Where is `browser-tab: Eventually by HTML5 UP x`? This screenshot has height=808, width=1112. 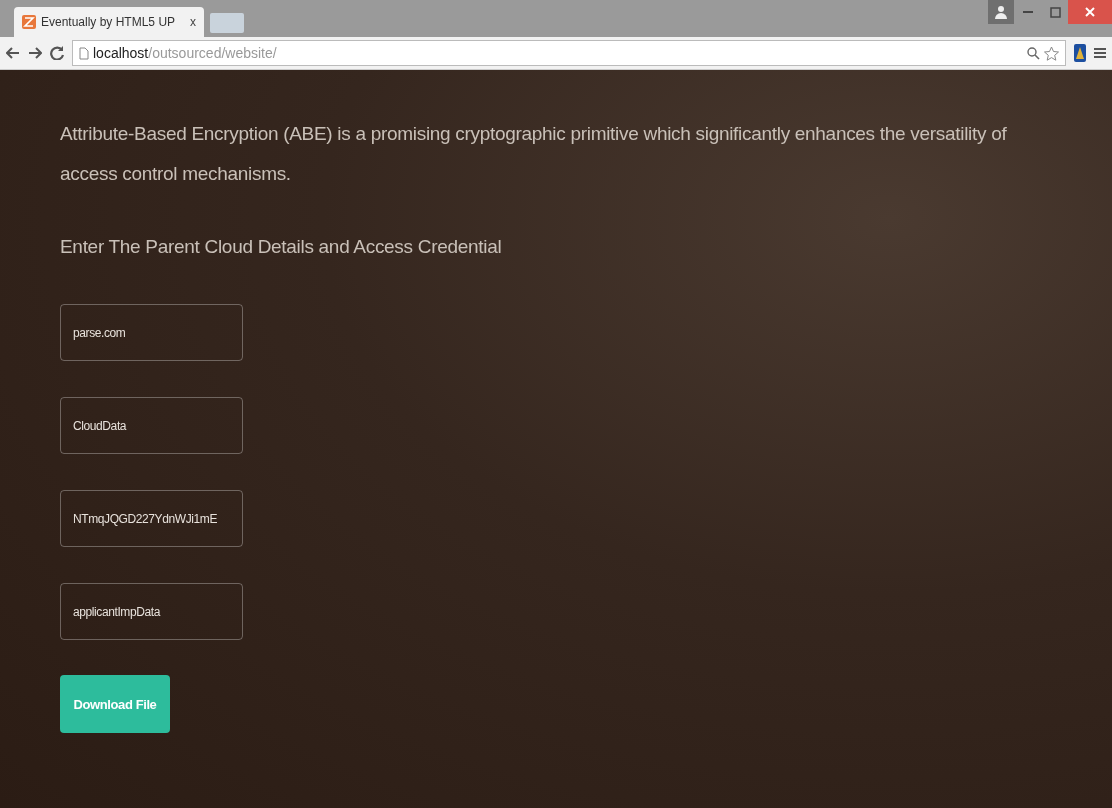 browser-tab: Eventually by HTML5 UP x is located at coordinates (109, 22).